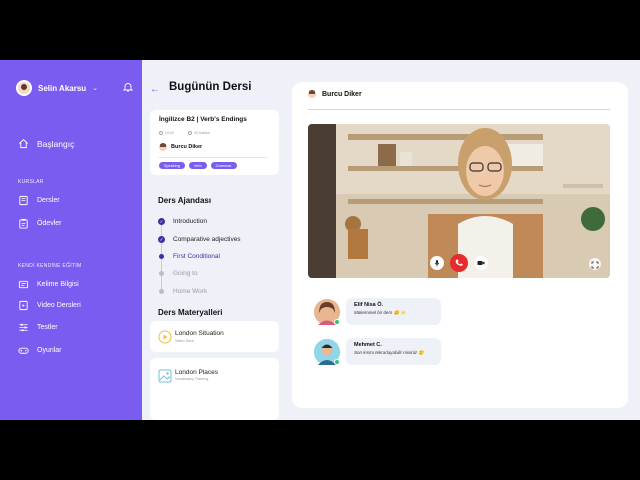 Image resolution: width=640 pixels, height=480 pixels. I want to click on material-type: Vocabulary Training, so click(192, 379).